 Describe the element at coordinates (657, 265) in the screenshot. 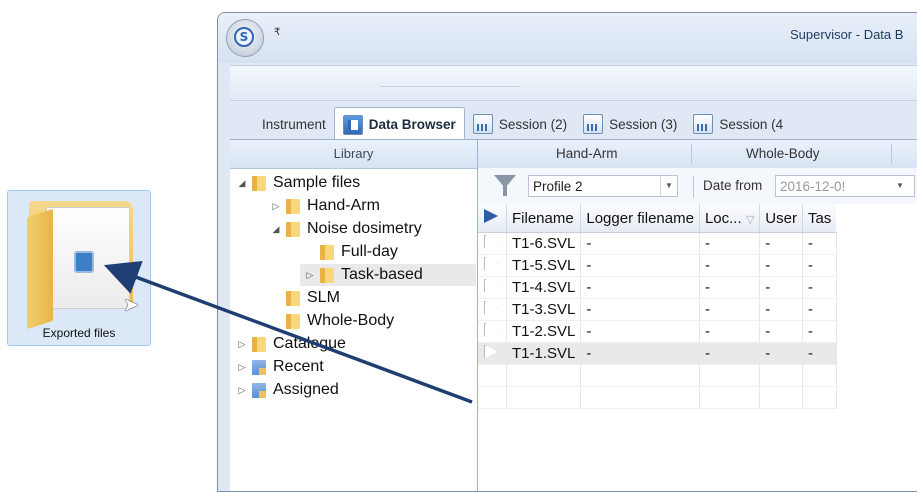

I see `table-row: T1-5.SVL - - - -` at that location.